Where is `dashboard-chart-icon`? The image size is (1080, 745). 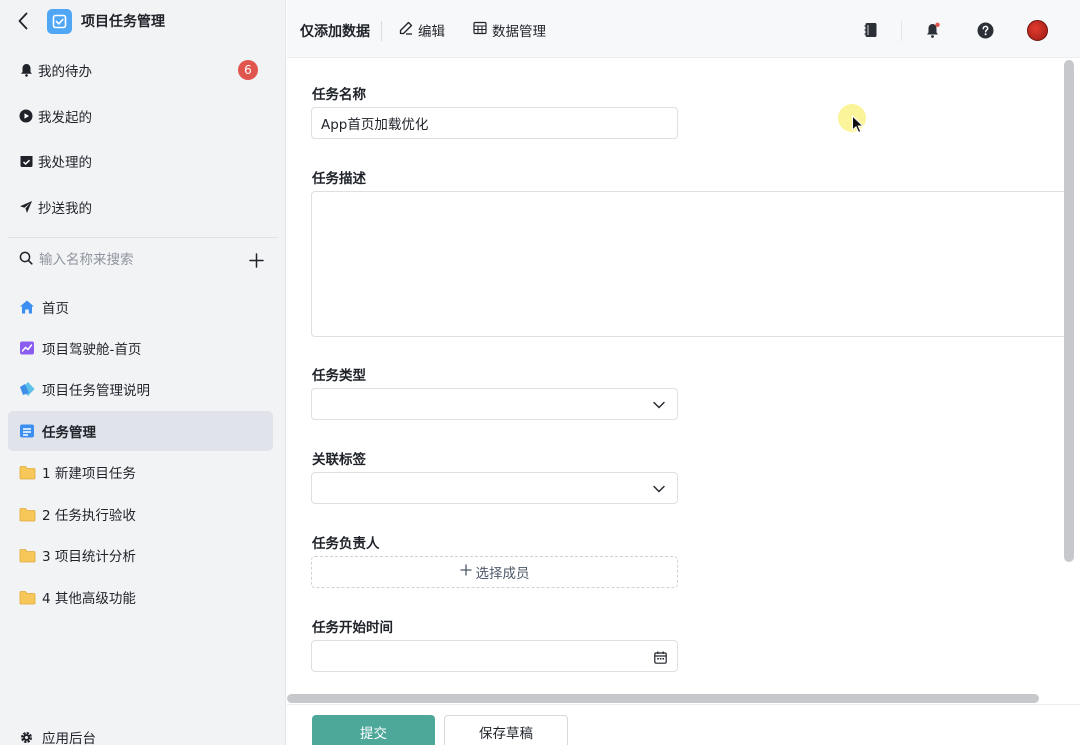 dashboard-chart-icon is located at coordinates (27, 348).